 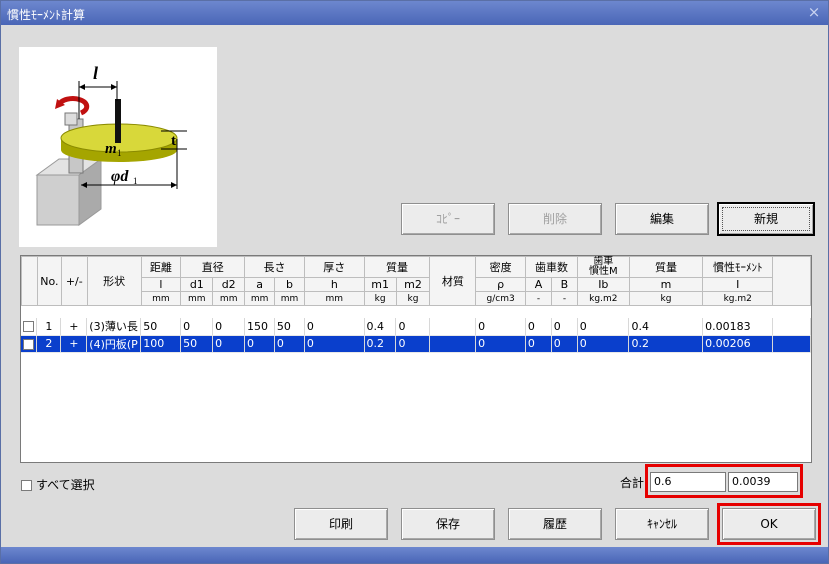 I want to click on cell-m: 0.4, so click(x=666, y=327).